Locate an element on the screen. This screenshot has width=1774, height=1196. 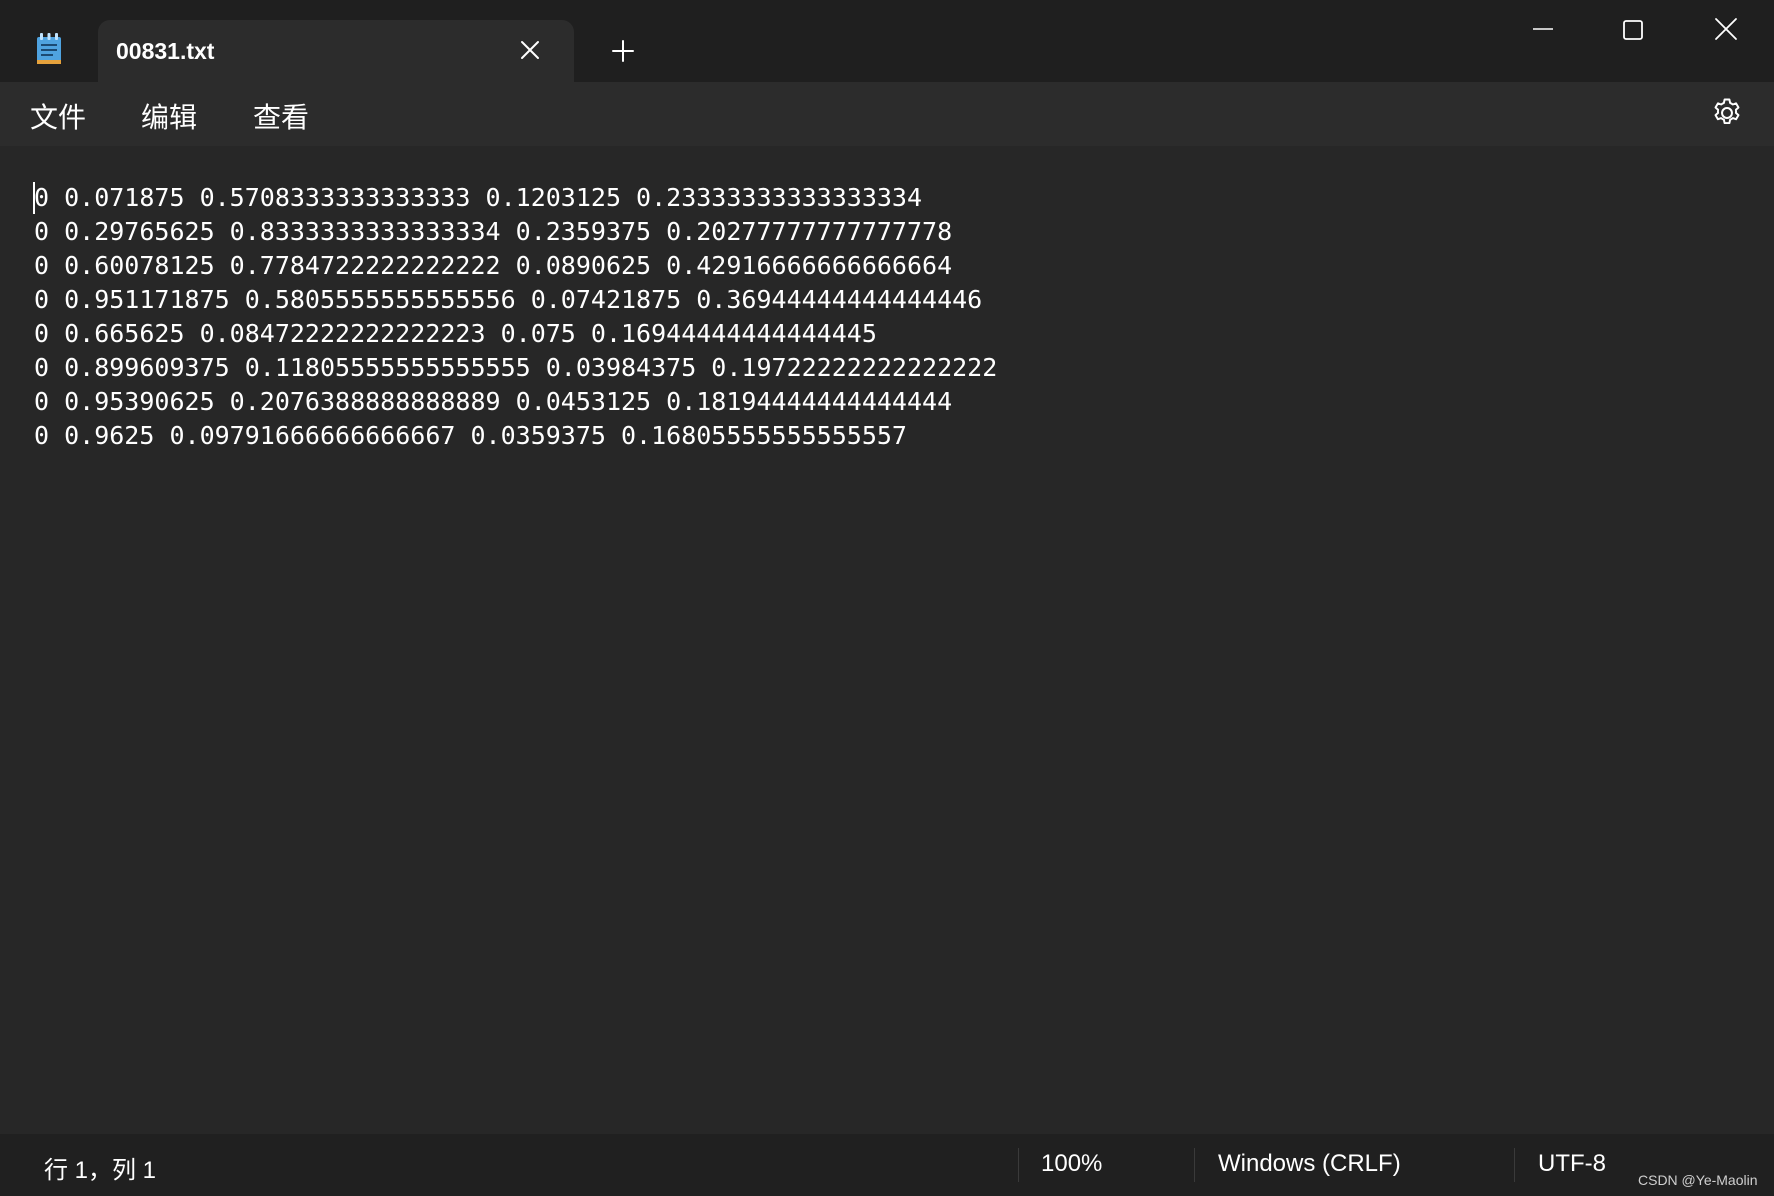
text-caret is located at coordinates (34, 198).